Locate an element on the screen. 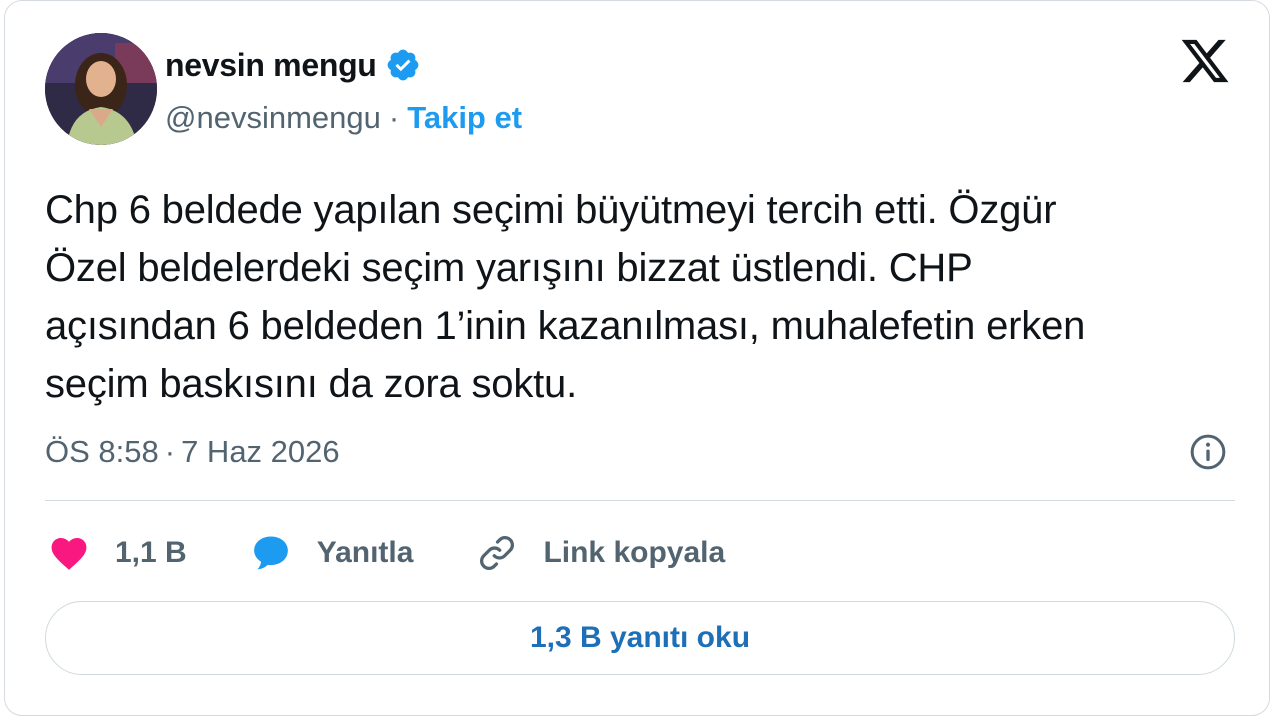 This screenshot has width=1280, height=720. like-button: 1,1 B is located at coordinates (116, 553).